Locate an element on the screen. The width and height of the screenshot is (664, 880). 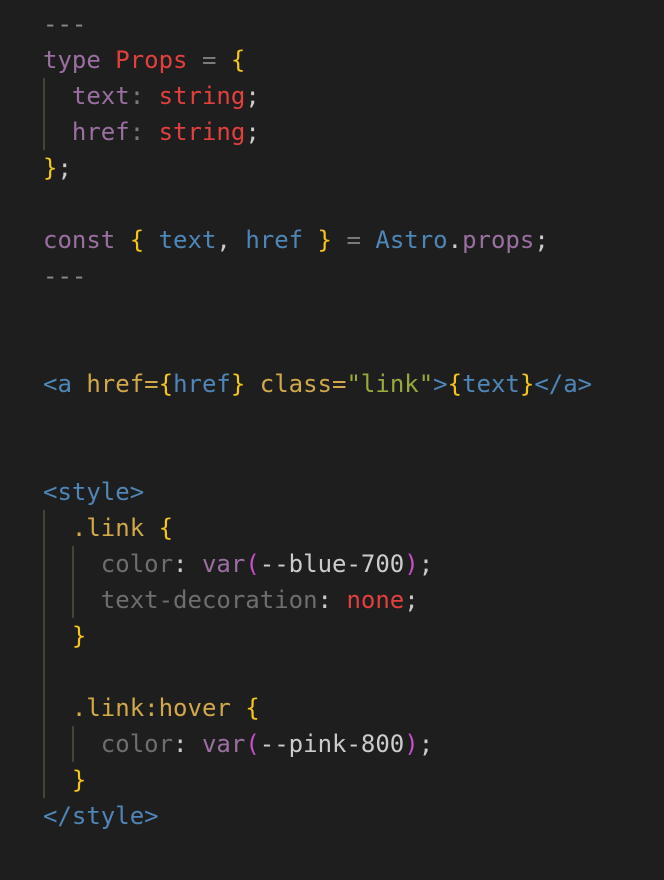
code-token-tag: <style> is located at coordinates (94, 492).